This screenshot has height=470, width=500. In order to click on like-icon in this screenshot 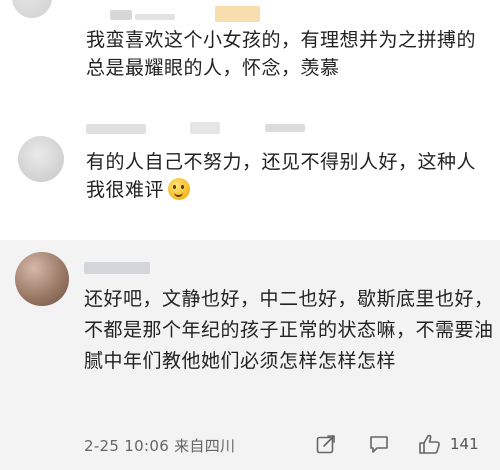, I will do `click(430, 446)`.